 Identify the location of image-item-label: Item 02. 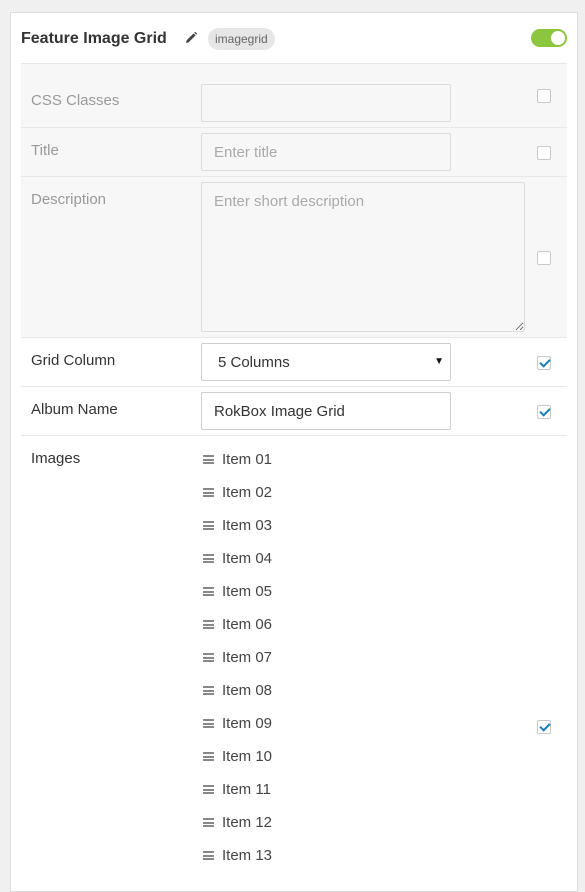
(247, 492).